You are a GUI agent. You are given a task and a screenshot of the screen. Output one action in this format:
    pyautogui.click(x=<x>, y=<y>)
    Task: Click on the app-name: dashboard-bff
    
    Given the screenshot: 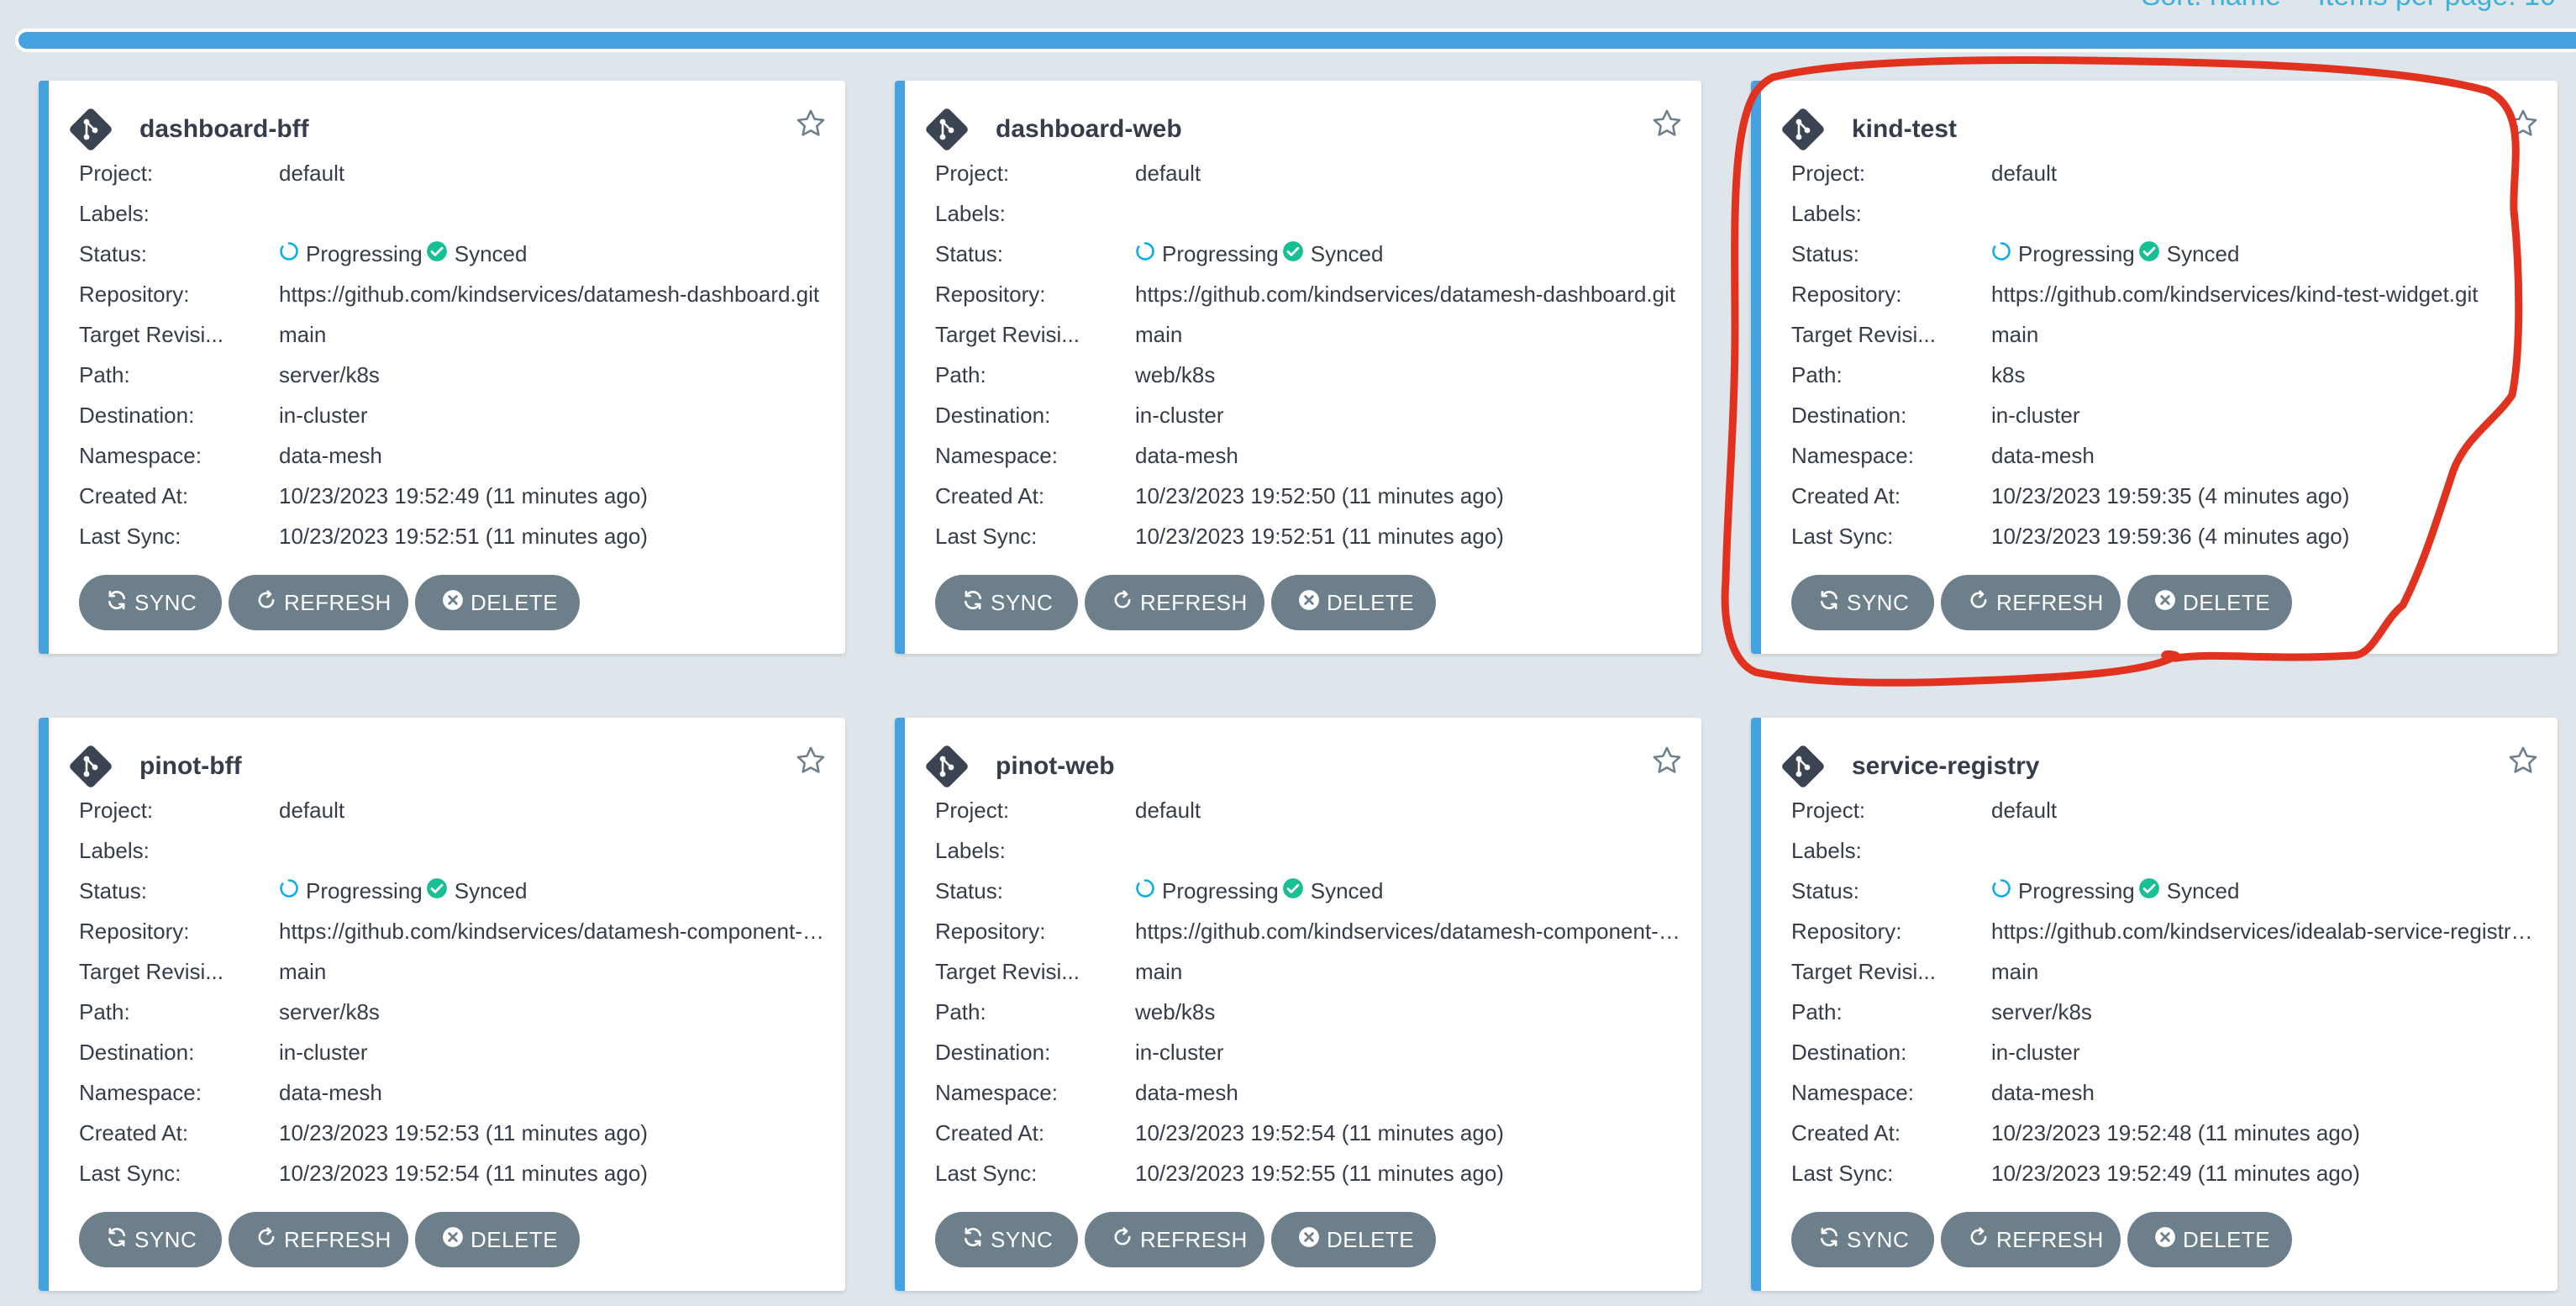 What is the action you would take?
    pyautogui.click(x=224, y=129)
    